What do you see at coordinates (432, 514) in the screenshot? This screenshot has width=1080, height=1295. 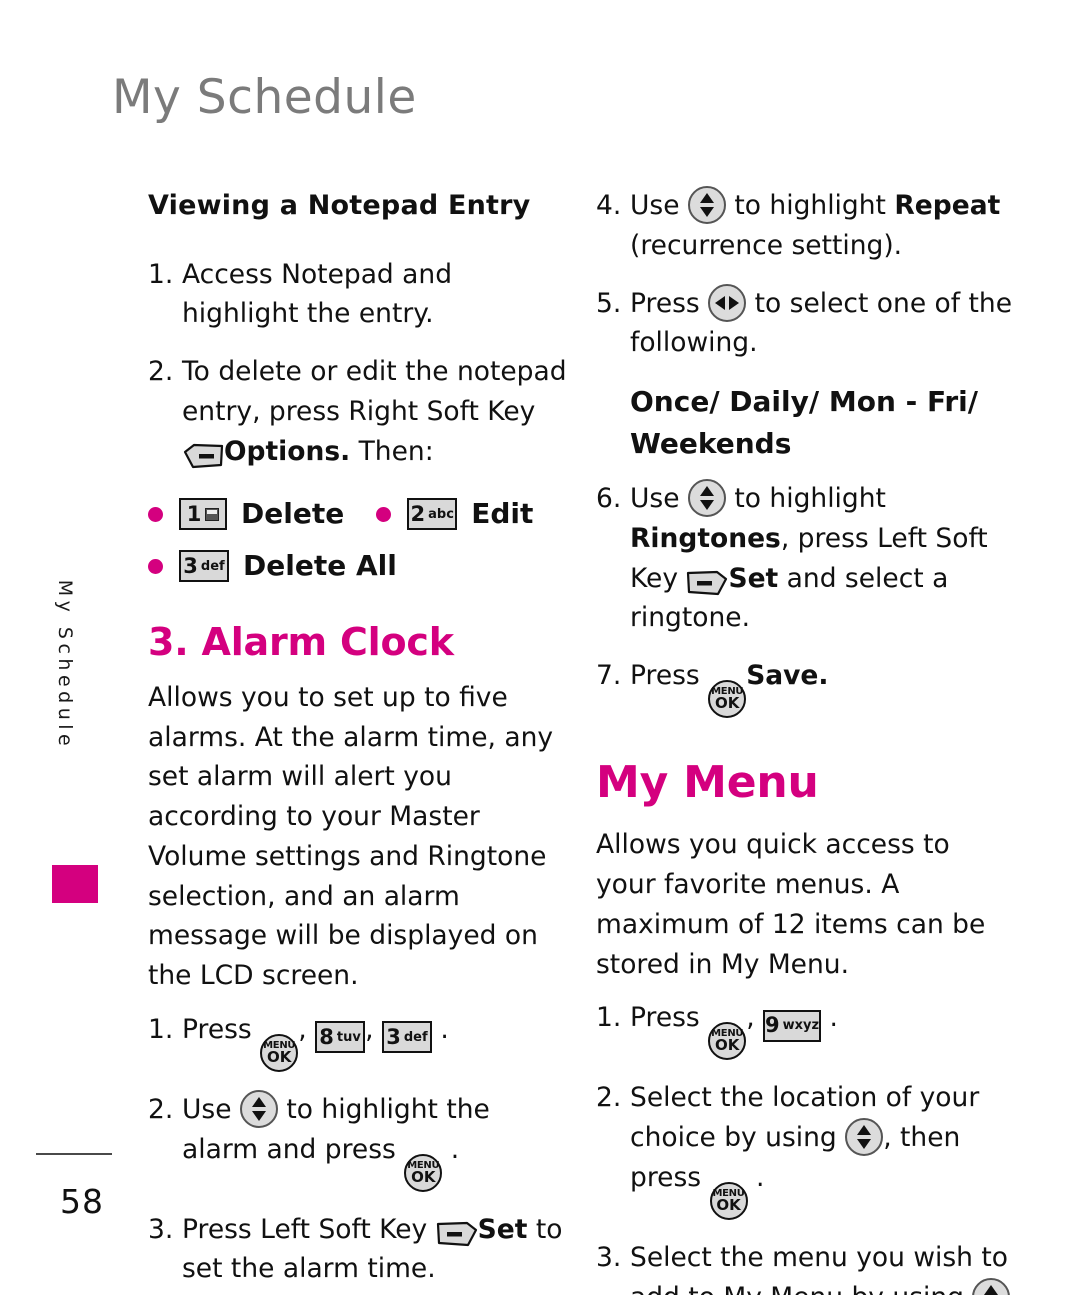 I see `key-2-abc-icon: 2 abc` at bounding box center [432, 514].